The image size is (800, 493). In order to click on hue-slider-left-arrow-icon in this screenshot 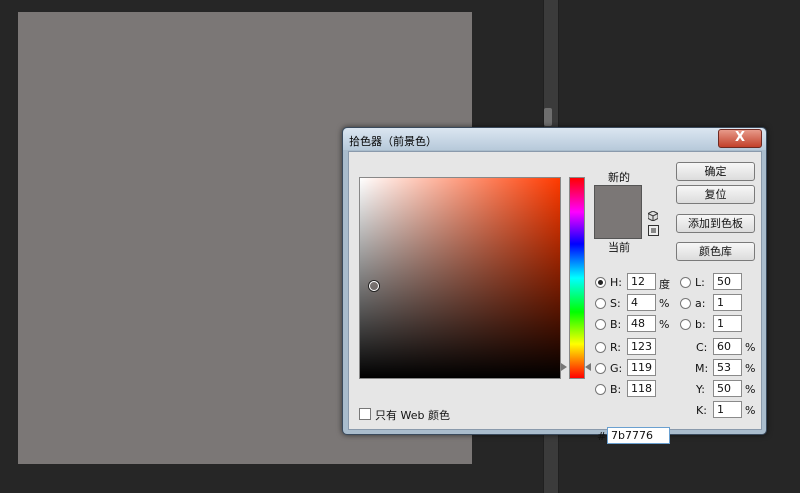, I will do `click(564, 367)`.